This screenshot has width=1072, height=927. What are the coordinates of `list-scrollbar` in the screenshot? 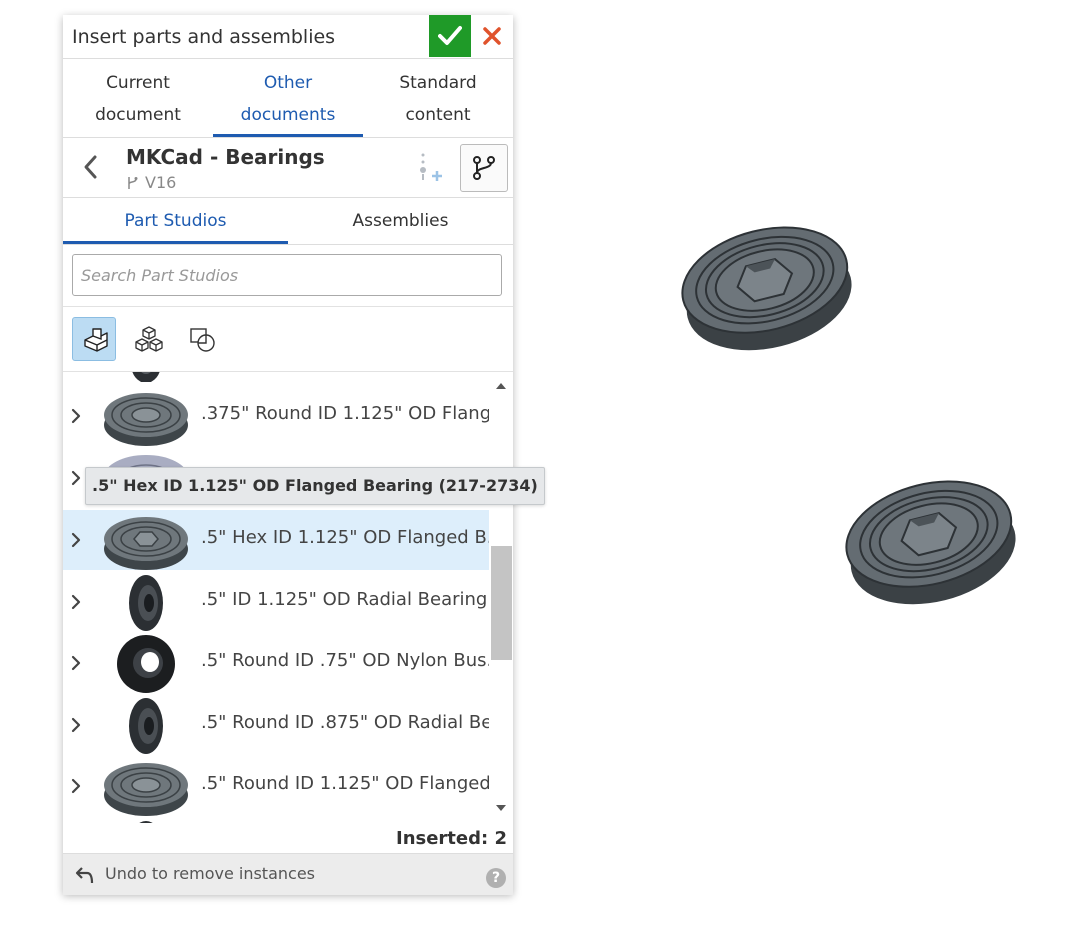 It's located at (501, 597).